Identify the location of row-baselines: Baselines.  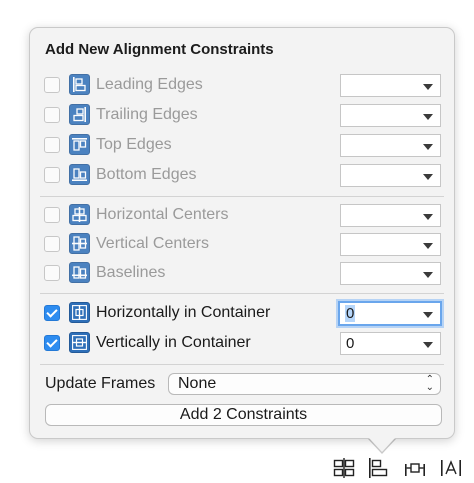
(244, 274).